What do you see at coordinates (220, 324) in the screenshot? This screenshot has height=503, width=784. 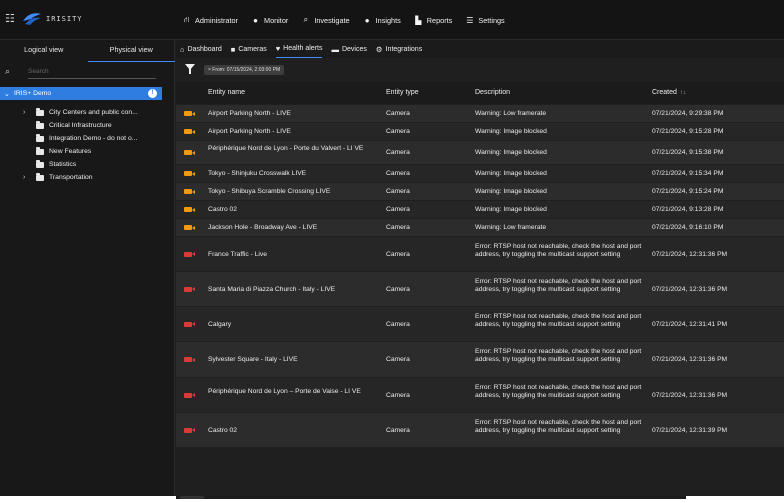 I see `cell-entity-name: Calgary` at bounding box center [220, 324].